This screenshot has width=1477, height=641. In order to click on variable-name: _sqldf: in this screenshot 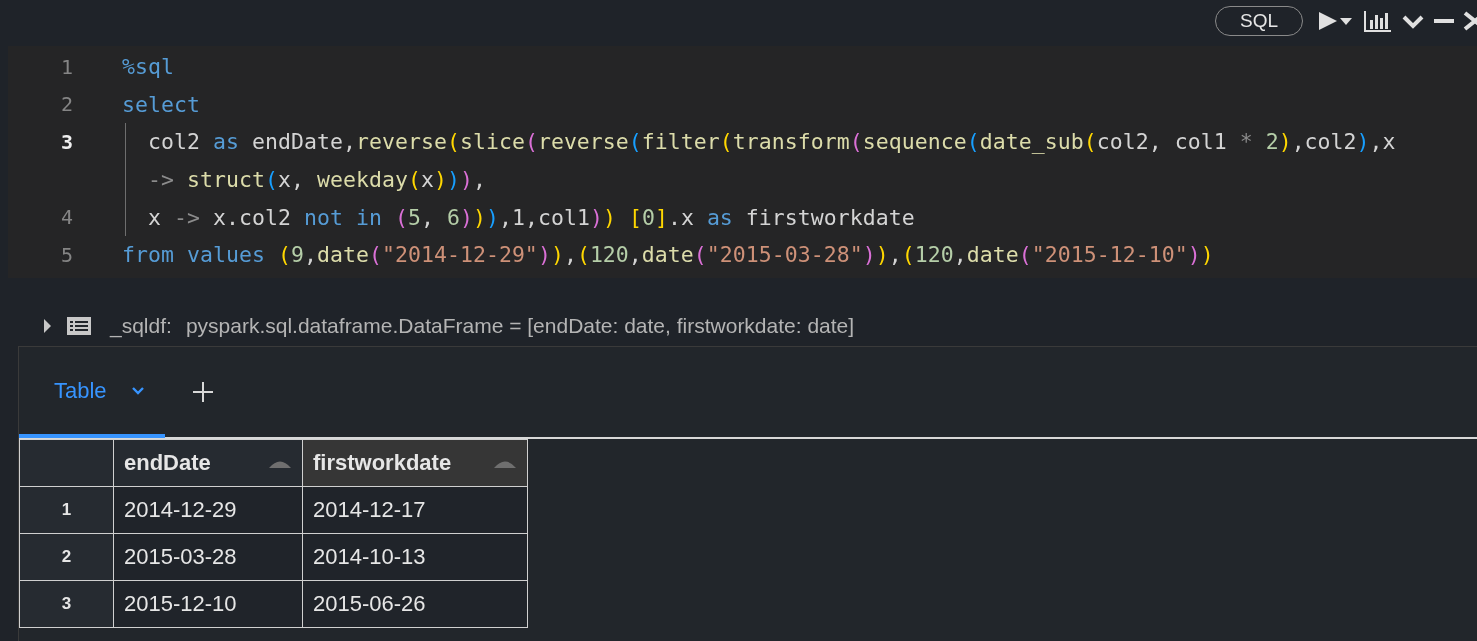, I will do `click(141, 325)`.